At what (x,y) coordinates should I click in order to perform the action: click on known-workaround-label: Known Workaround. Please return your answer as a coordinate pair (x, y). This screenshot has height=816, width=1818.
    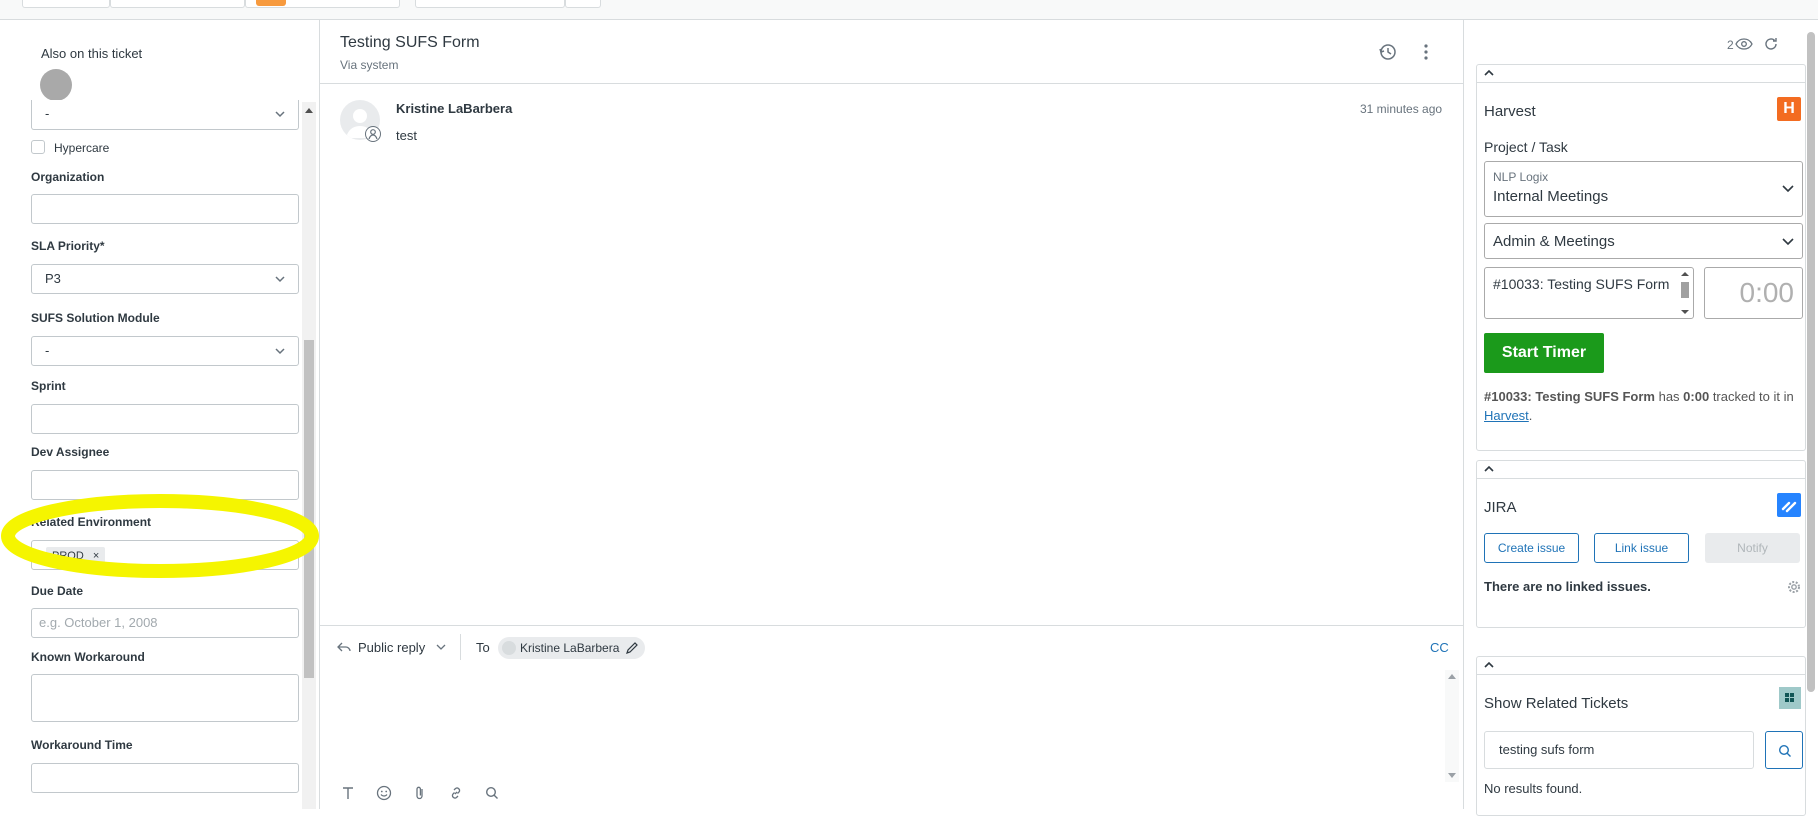
    Looking at the image, I should click on (88, 657).